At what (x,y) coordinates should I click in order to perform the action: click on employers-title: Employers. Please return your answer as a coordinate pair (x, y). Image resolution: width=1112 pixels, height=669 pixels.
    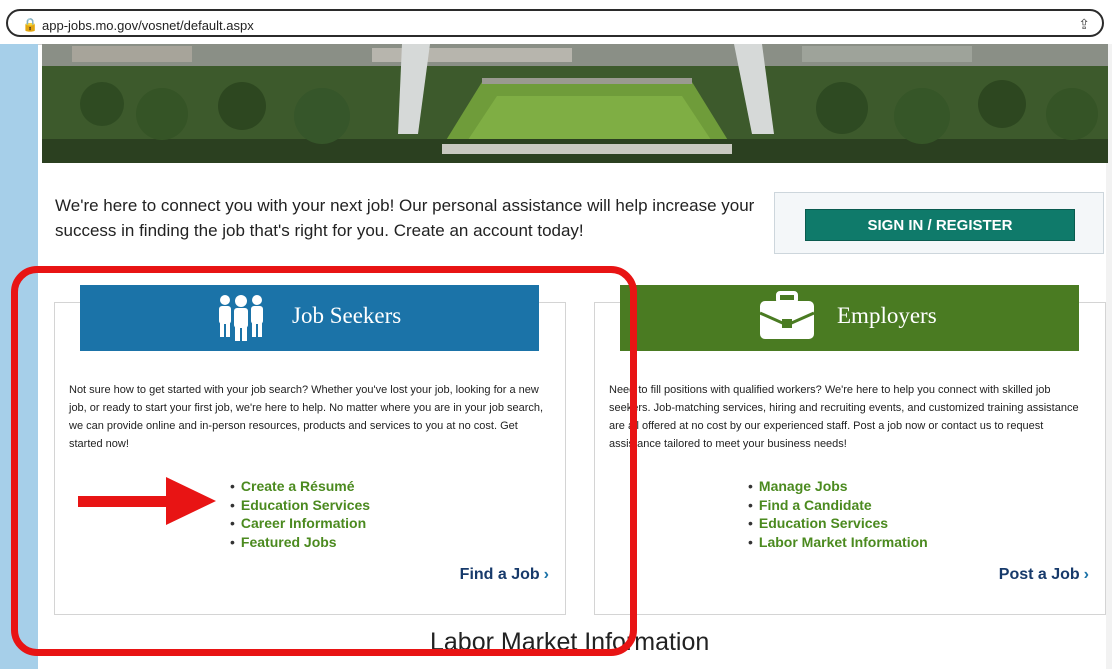
    Looking at the image, I should click on (887, 315).